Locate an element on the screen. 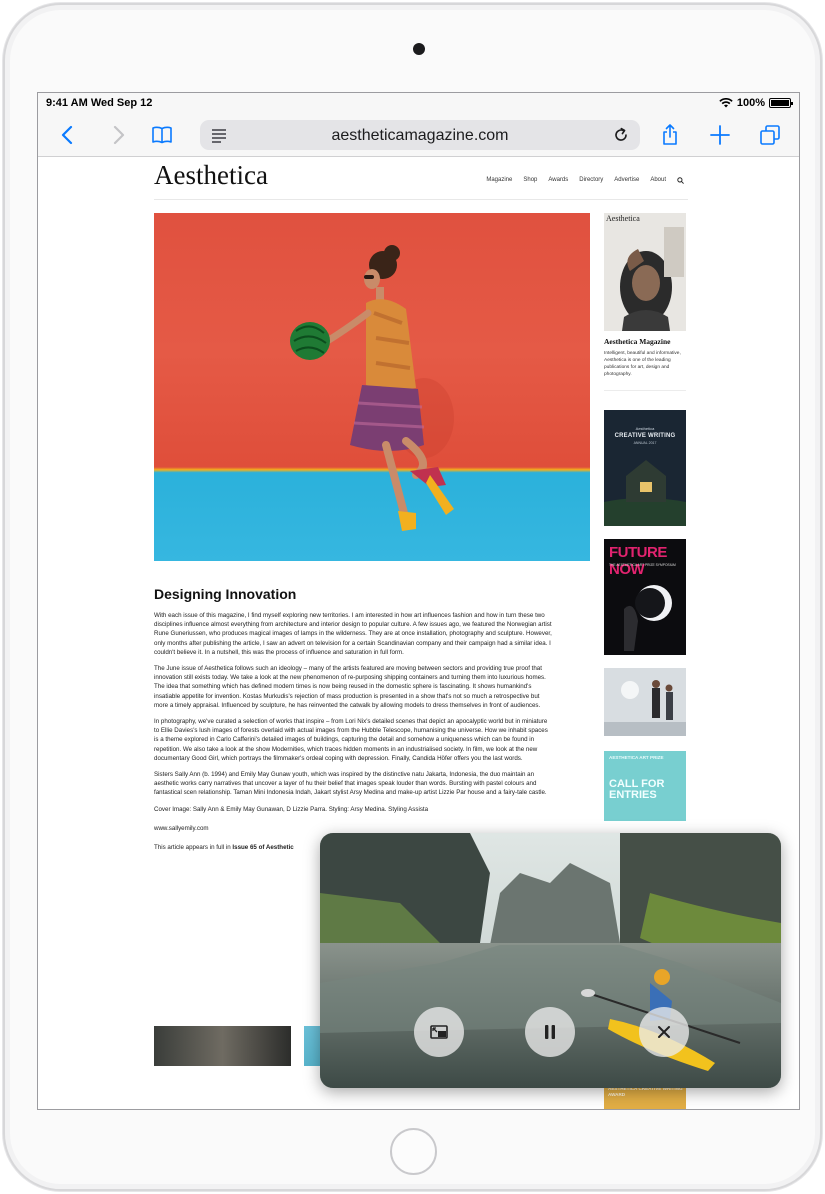  url-text: aestheticamagazine.com is located at coordinates (420, 135).